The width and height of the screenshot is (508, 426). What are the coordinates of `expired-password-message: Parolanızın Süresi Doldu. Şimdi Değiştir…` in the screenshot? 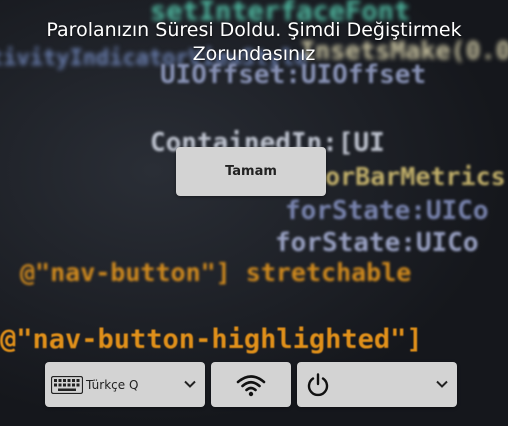 It's located at (254, 42).